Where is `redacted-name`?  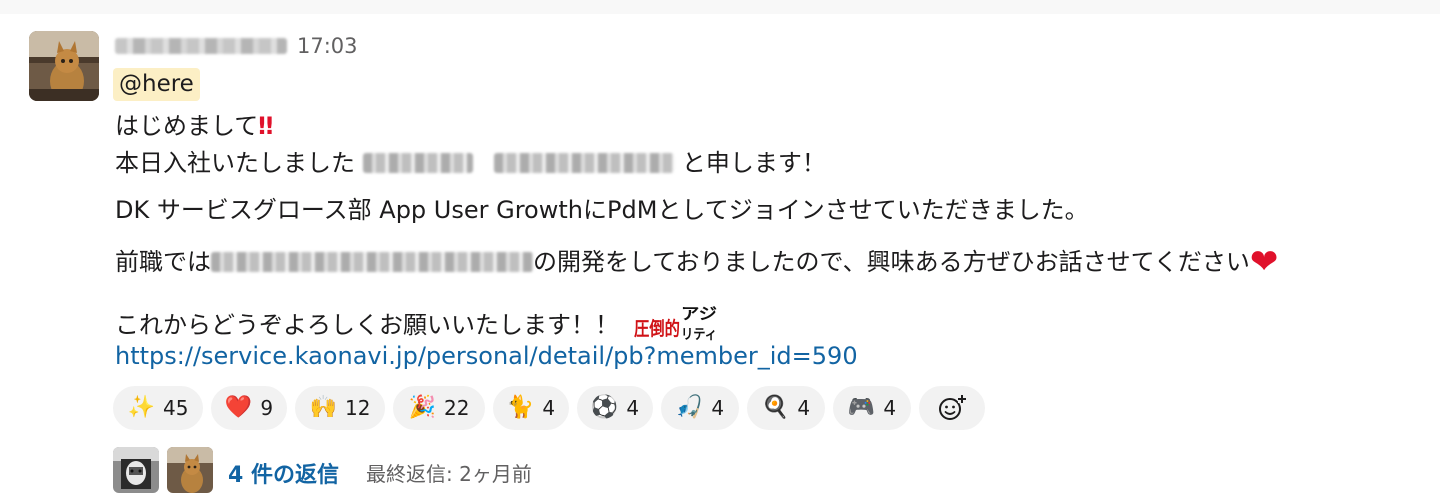 redacted-name is located at coordinates (201, 46).